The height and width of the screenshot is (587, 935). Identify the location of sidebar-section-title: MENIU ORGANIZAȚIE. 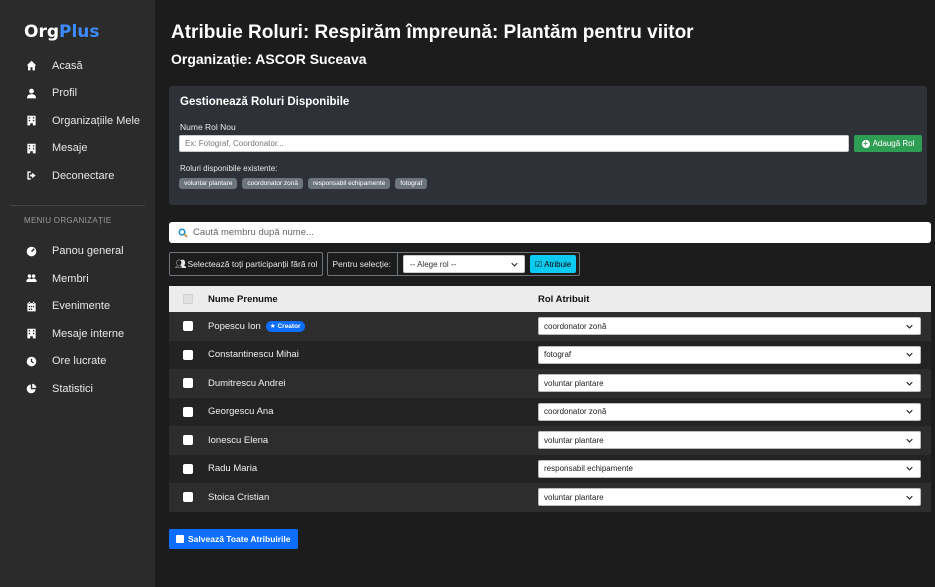
(68, 220).